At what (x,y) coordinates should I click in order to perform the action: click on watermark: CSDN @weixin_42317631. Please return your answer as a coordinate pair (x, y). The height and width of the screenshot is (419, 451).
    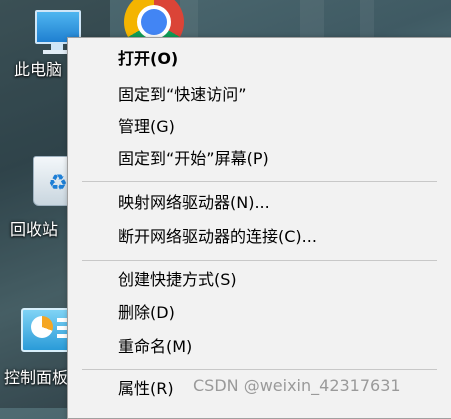
    Looking at the image, I should click on (297, 385).